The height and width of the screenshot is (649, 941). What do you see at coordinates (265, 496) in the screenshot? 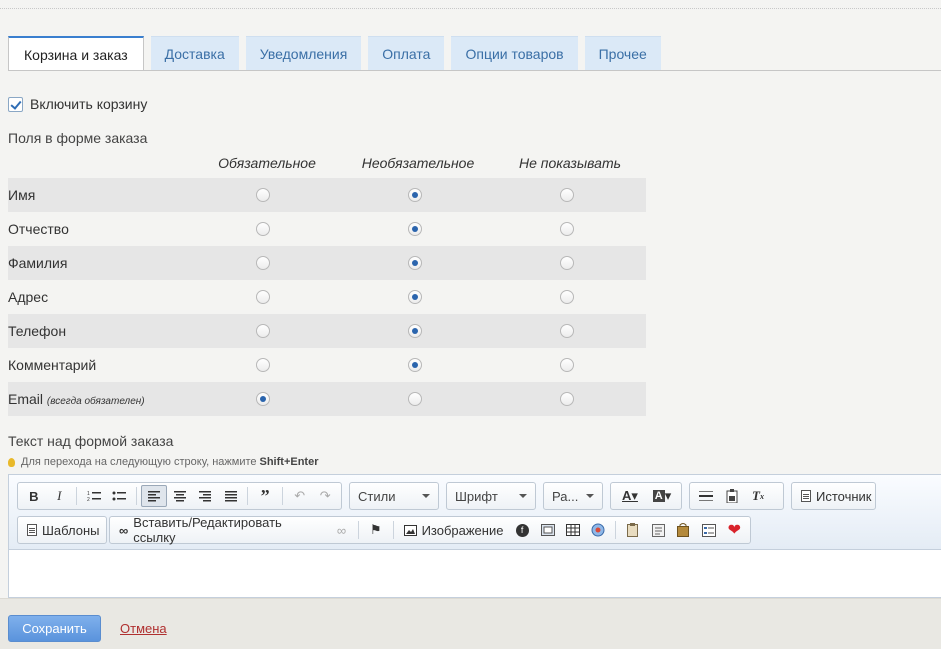
I see `blockquote-icon: ”` at bounding box center [265, 496].